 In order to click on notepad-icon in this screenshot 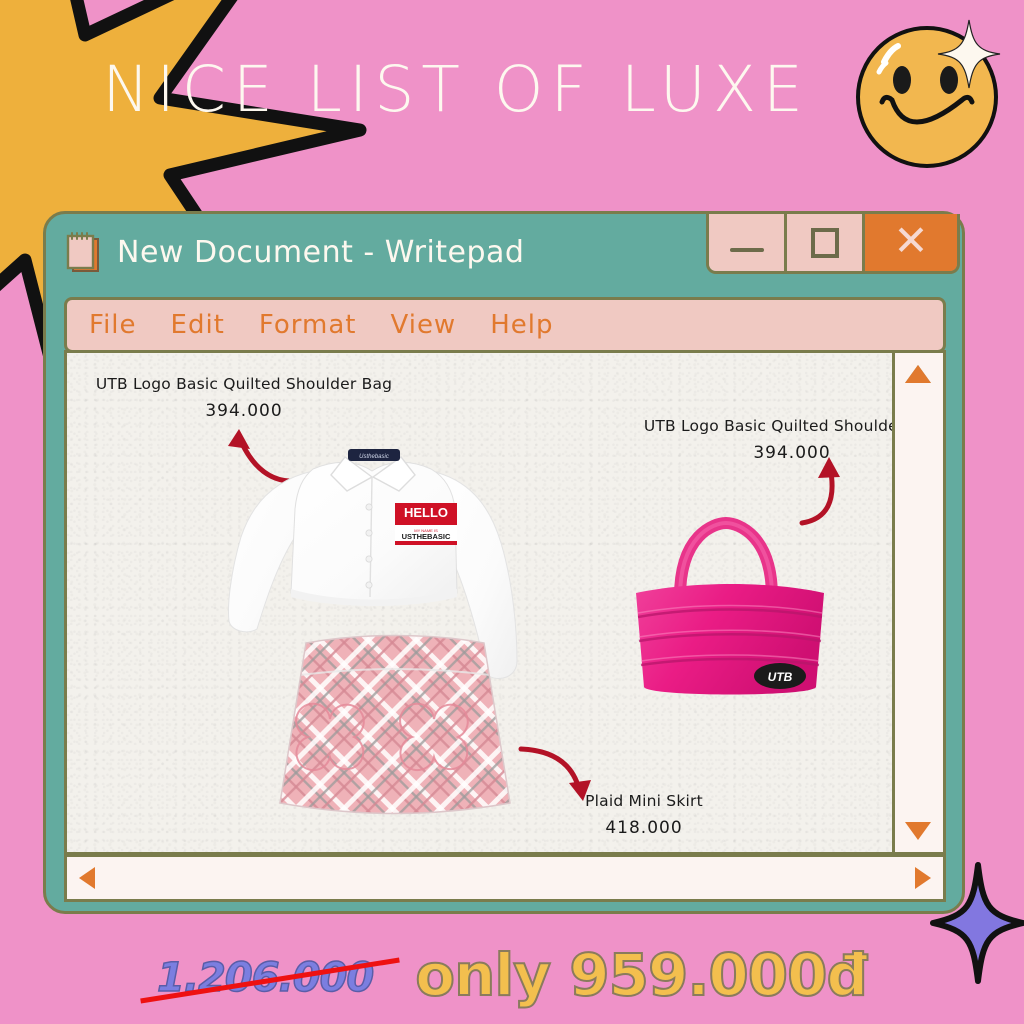, I will do `click(82, 252)`.